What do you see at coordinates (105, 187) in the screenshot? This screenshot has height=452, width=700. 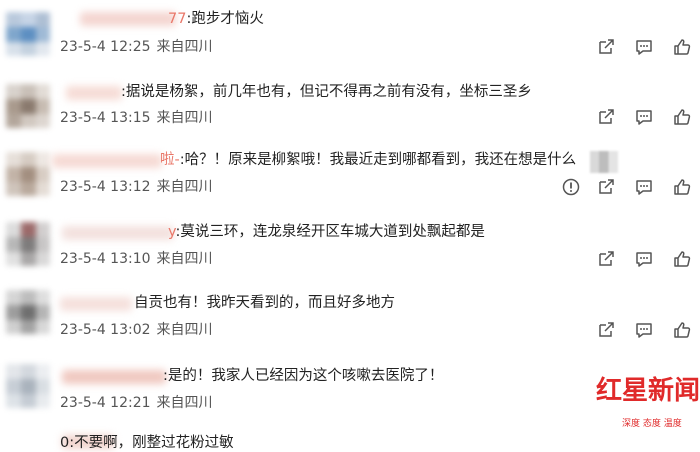 I see `comment-date: 23-5-4 13:12` at bounding box center [105, 187].